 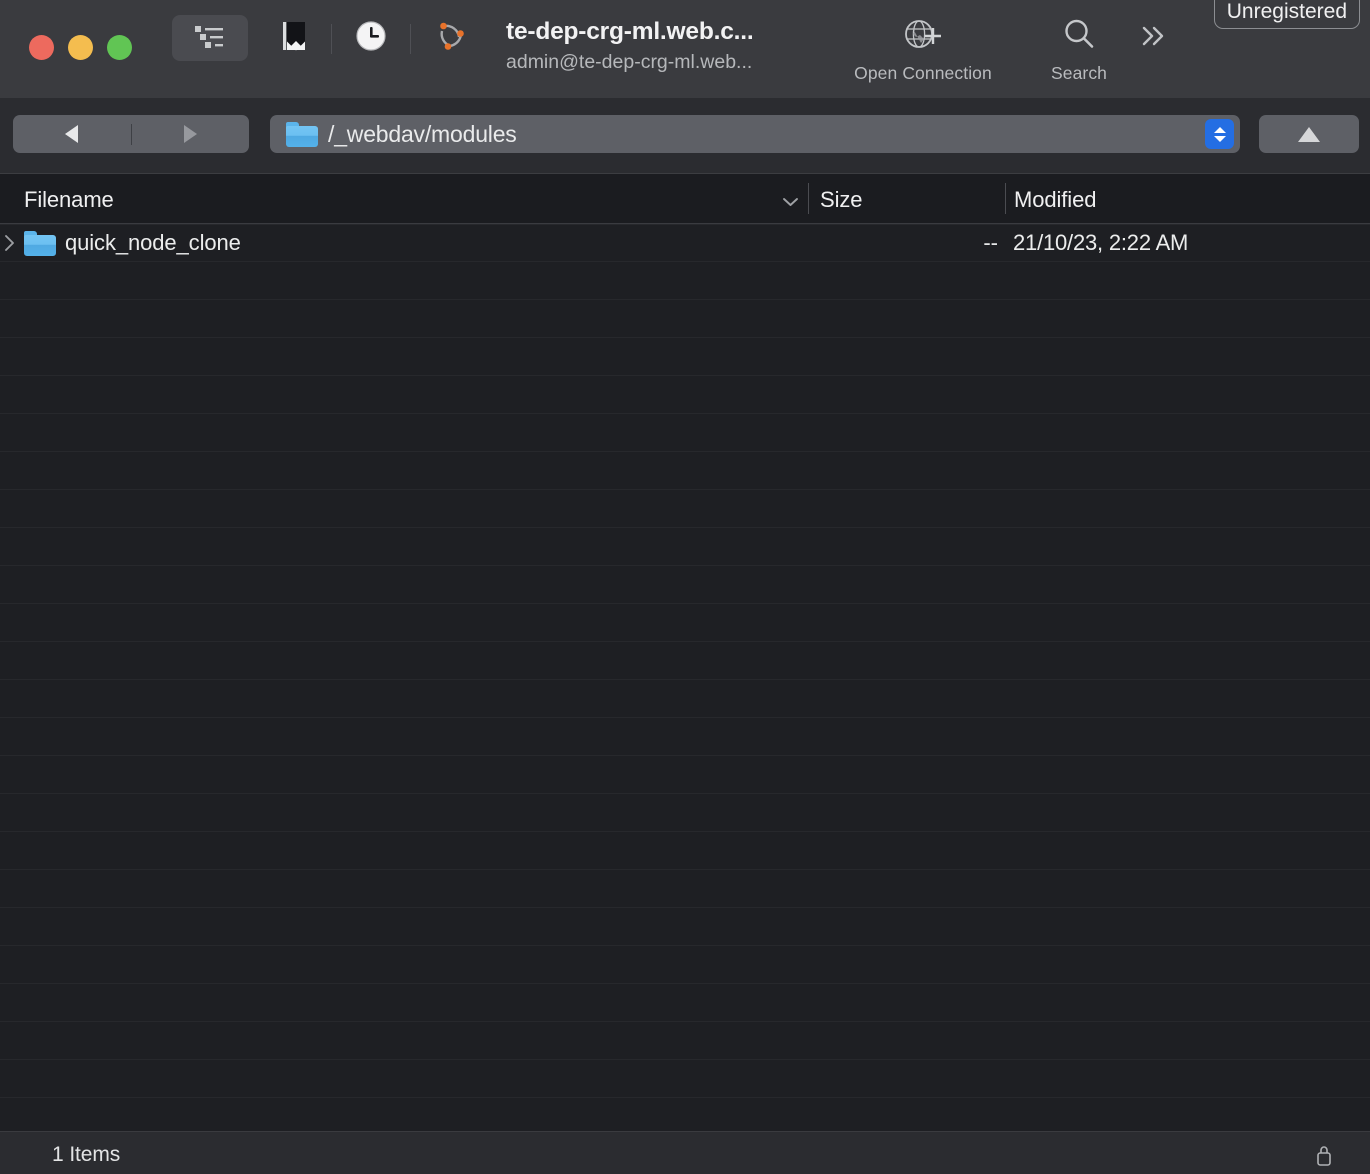 I want to click on file-modified: 21/10/23, 2:22 AM, so click(x=1101, y=242).